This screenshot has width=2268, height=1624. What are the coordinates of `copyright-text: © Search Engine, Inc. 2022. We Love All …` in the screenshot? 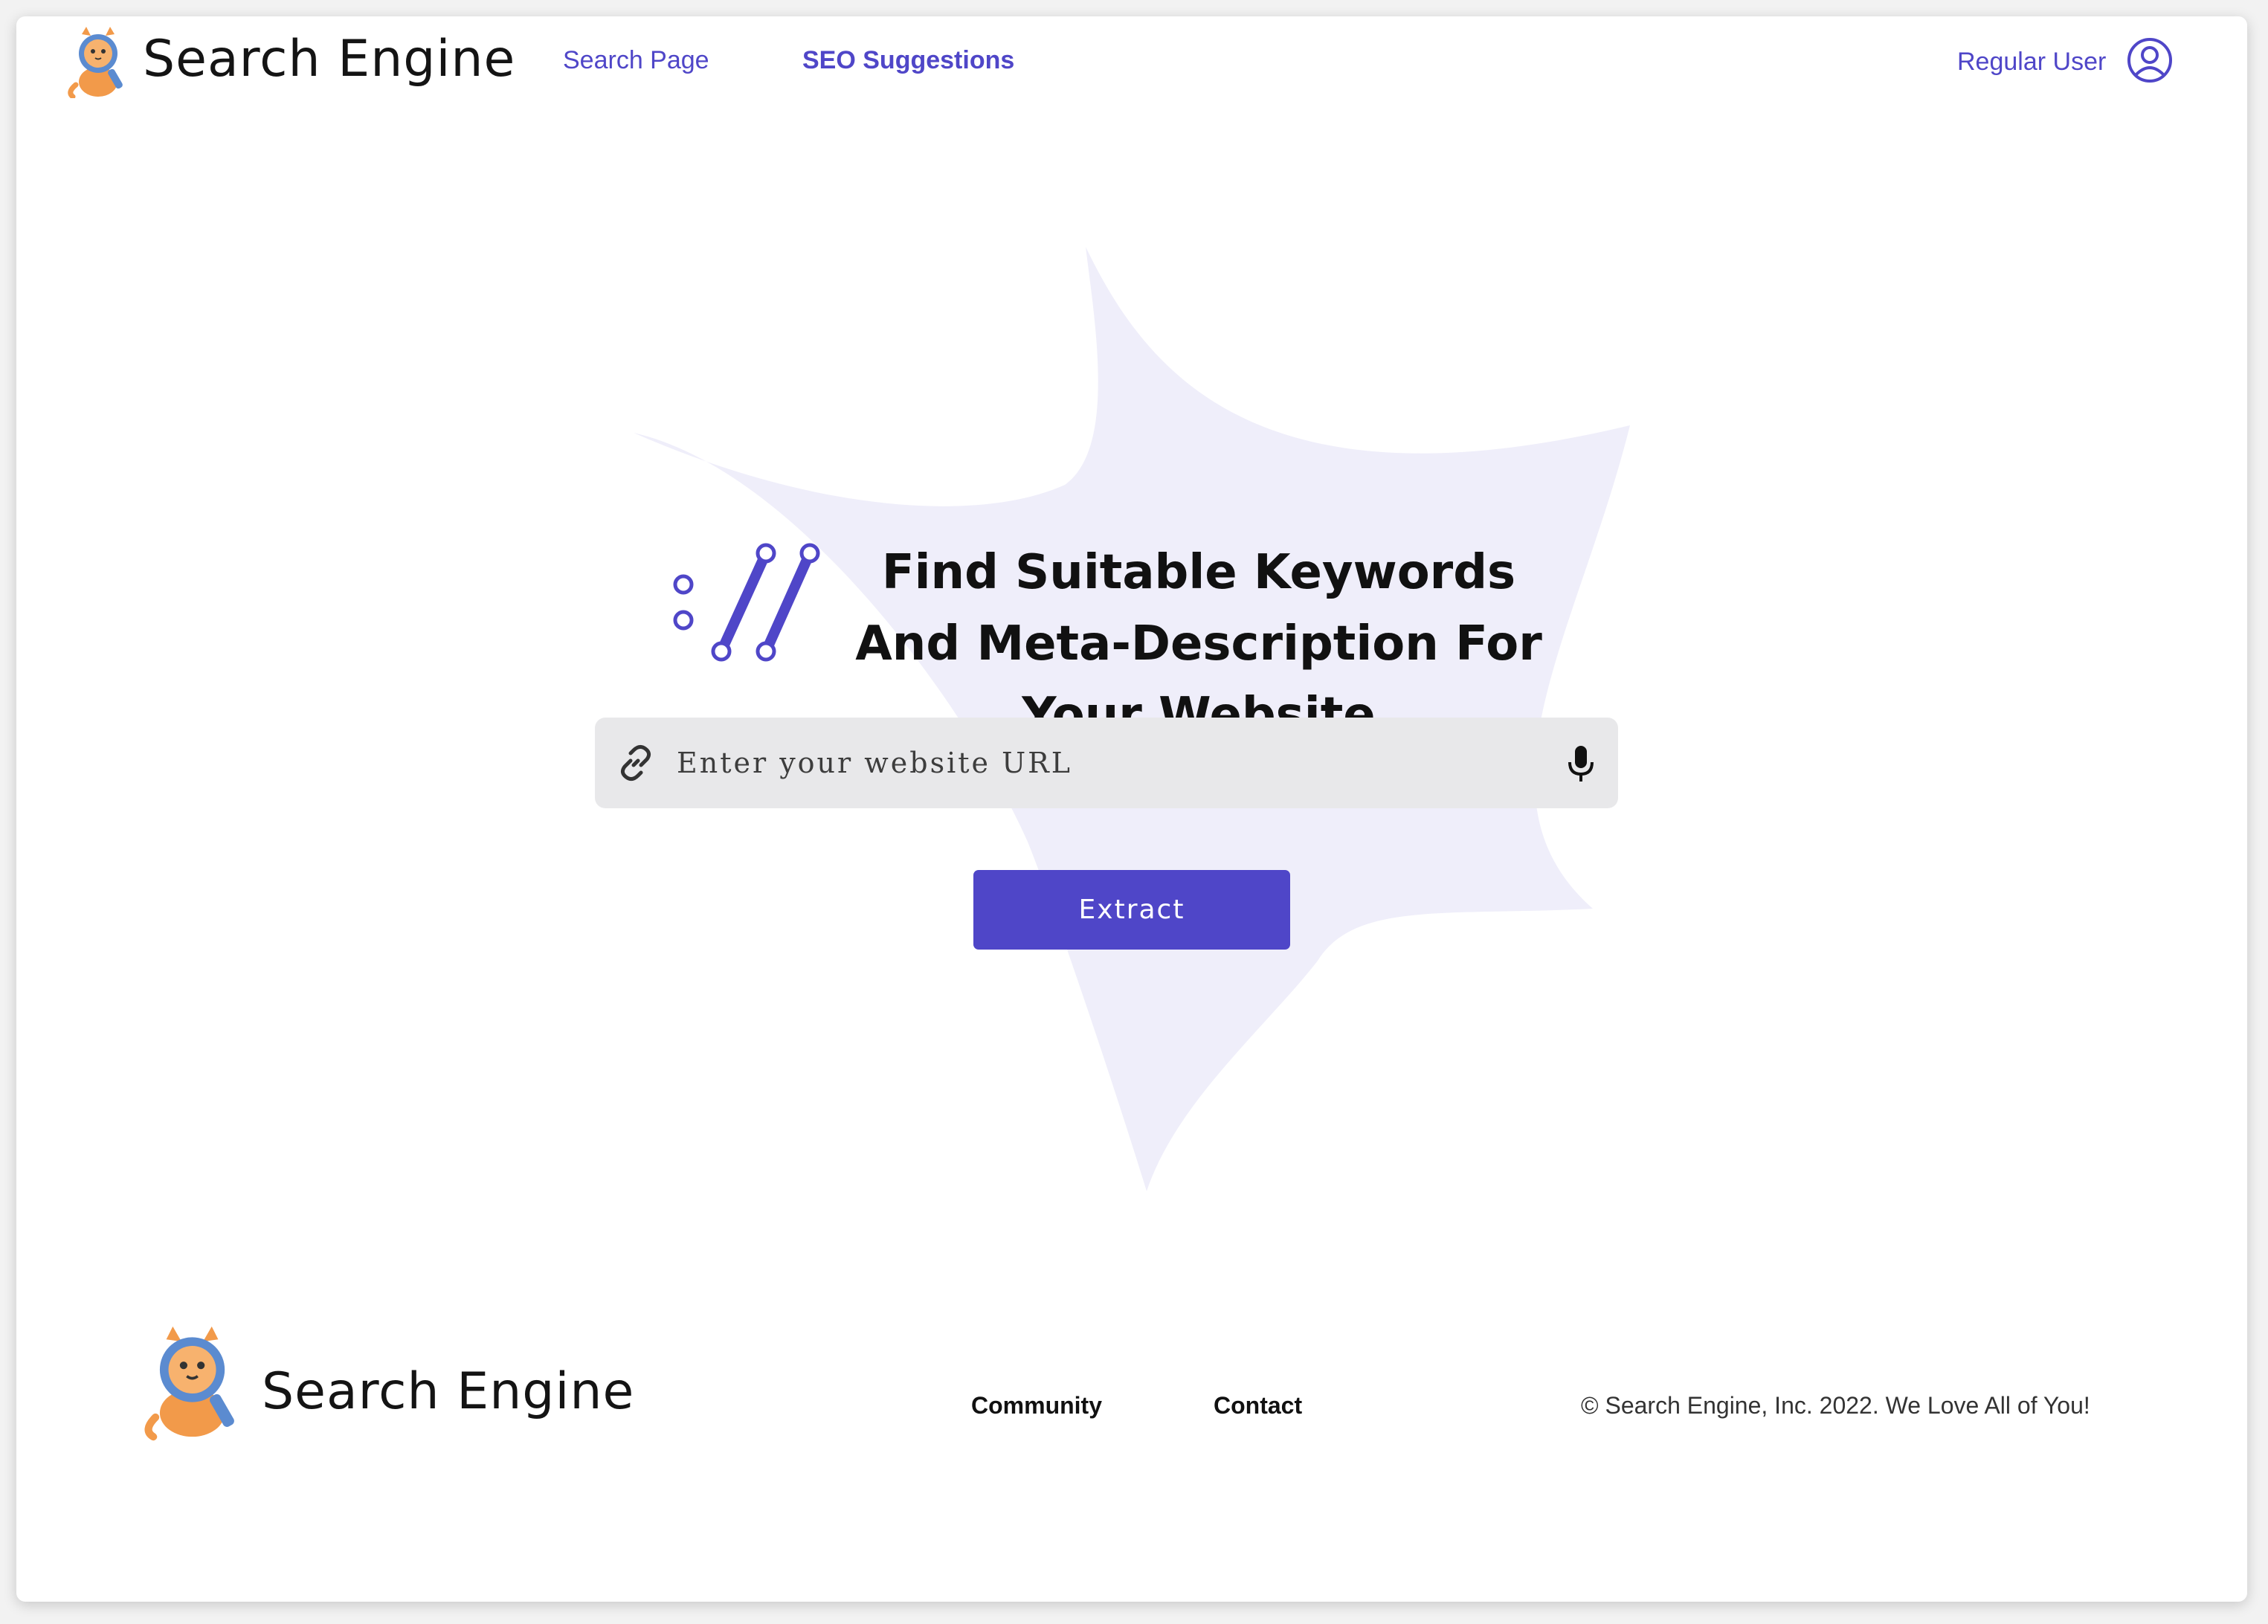 It's located at (1835, 1405).